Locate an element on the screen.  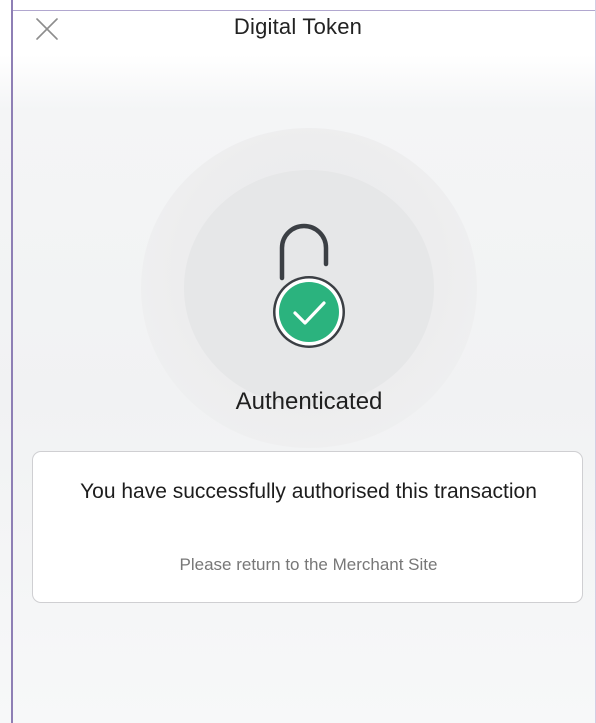
status-label: Authenticated is located at coordinates (309, 401).